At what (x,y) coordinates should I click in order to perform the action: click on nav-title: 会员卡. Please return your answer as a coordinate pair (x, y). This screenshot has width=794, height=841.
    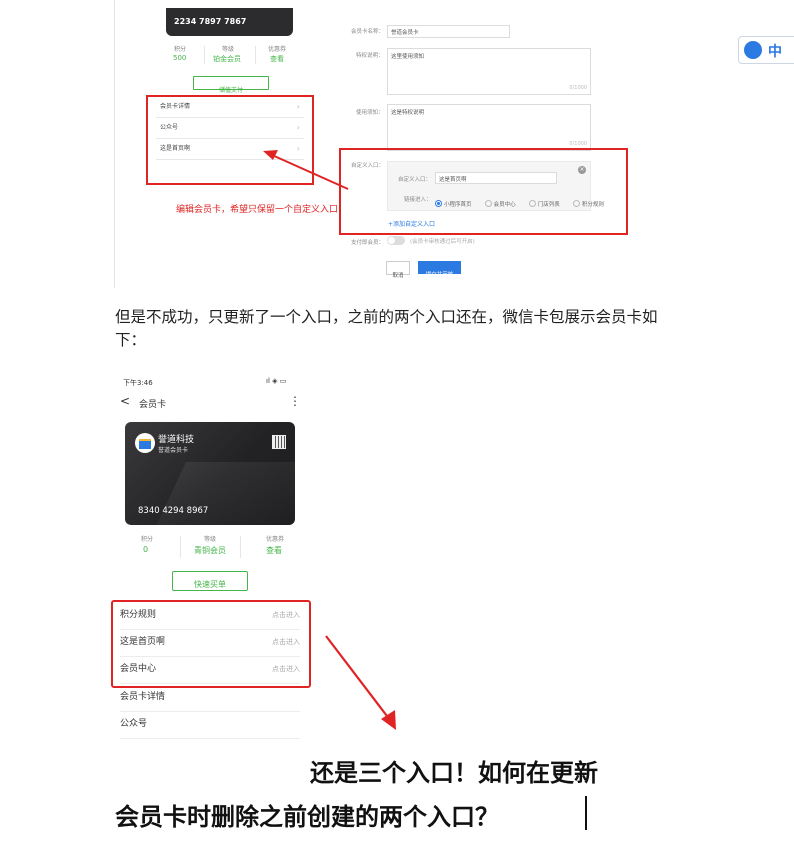
    Looking at the image, I should click on (153, 405).